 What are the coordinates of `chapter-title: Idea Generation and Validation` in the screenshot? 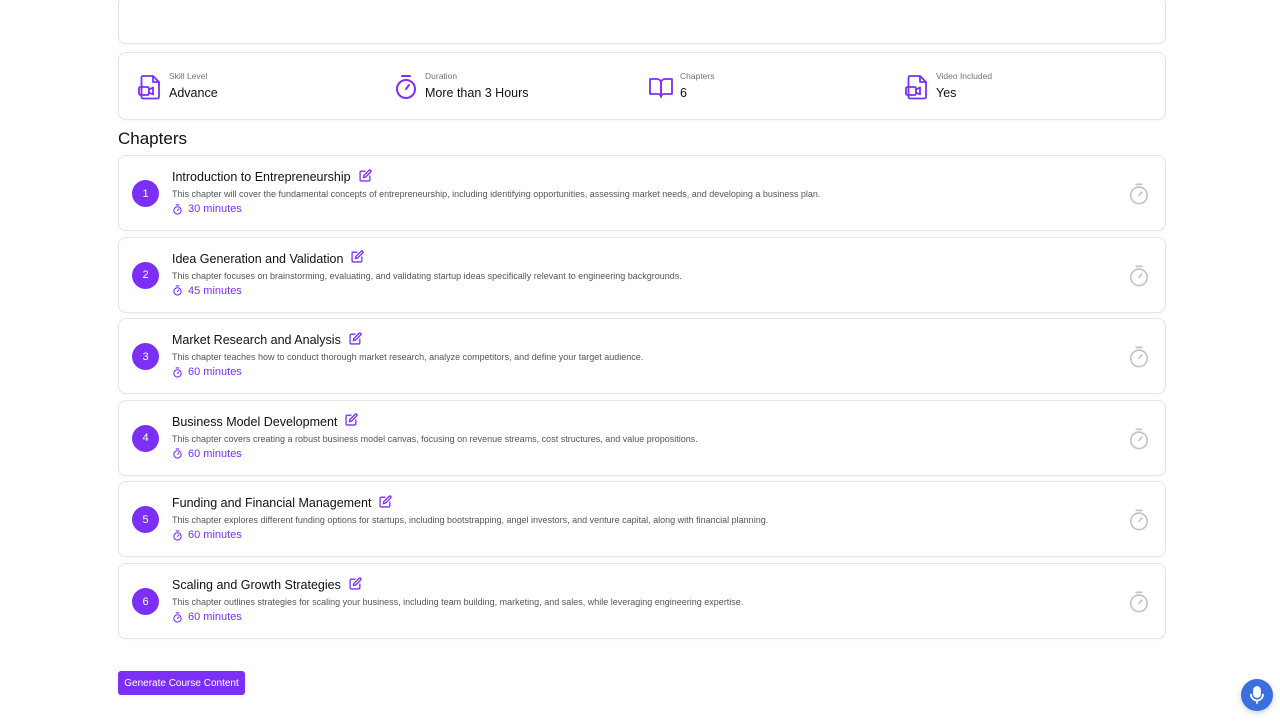 It's located at (258, 258).